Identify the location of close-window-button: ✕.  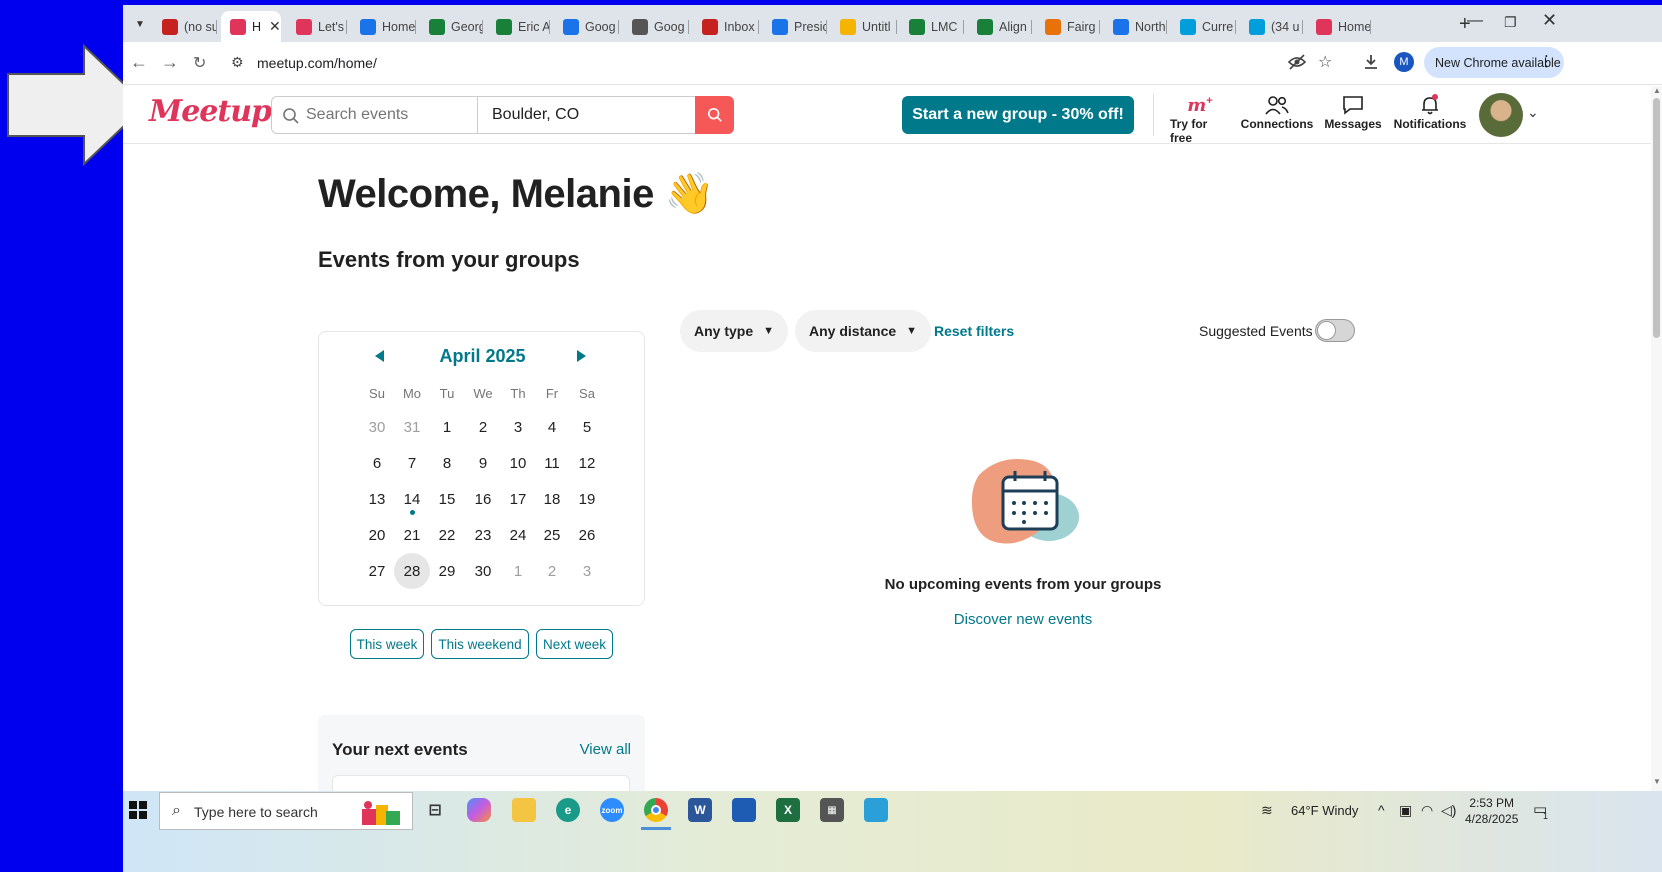
(1549, 20).